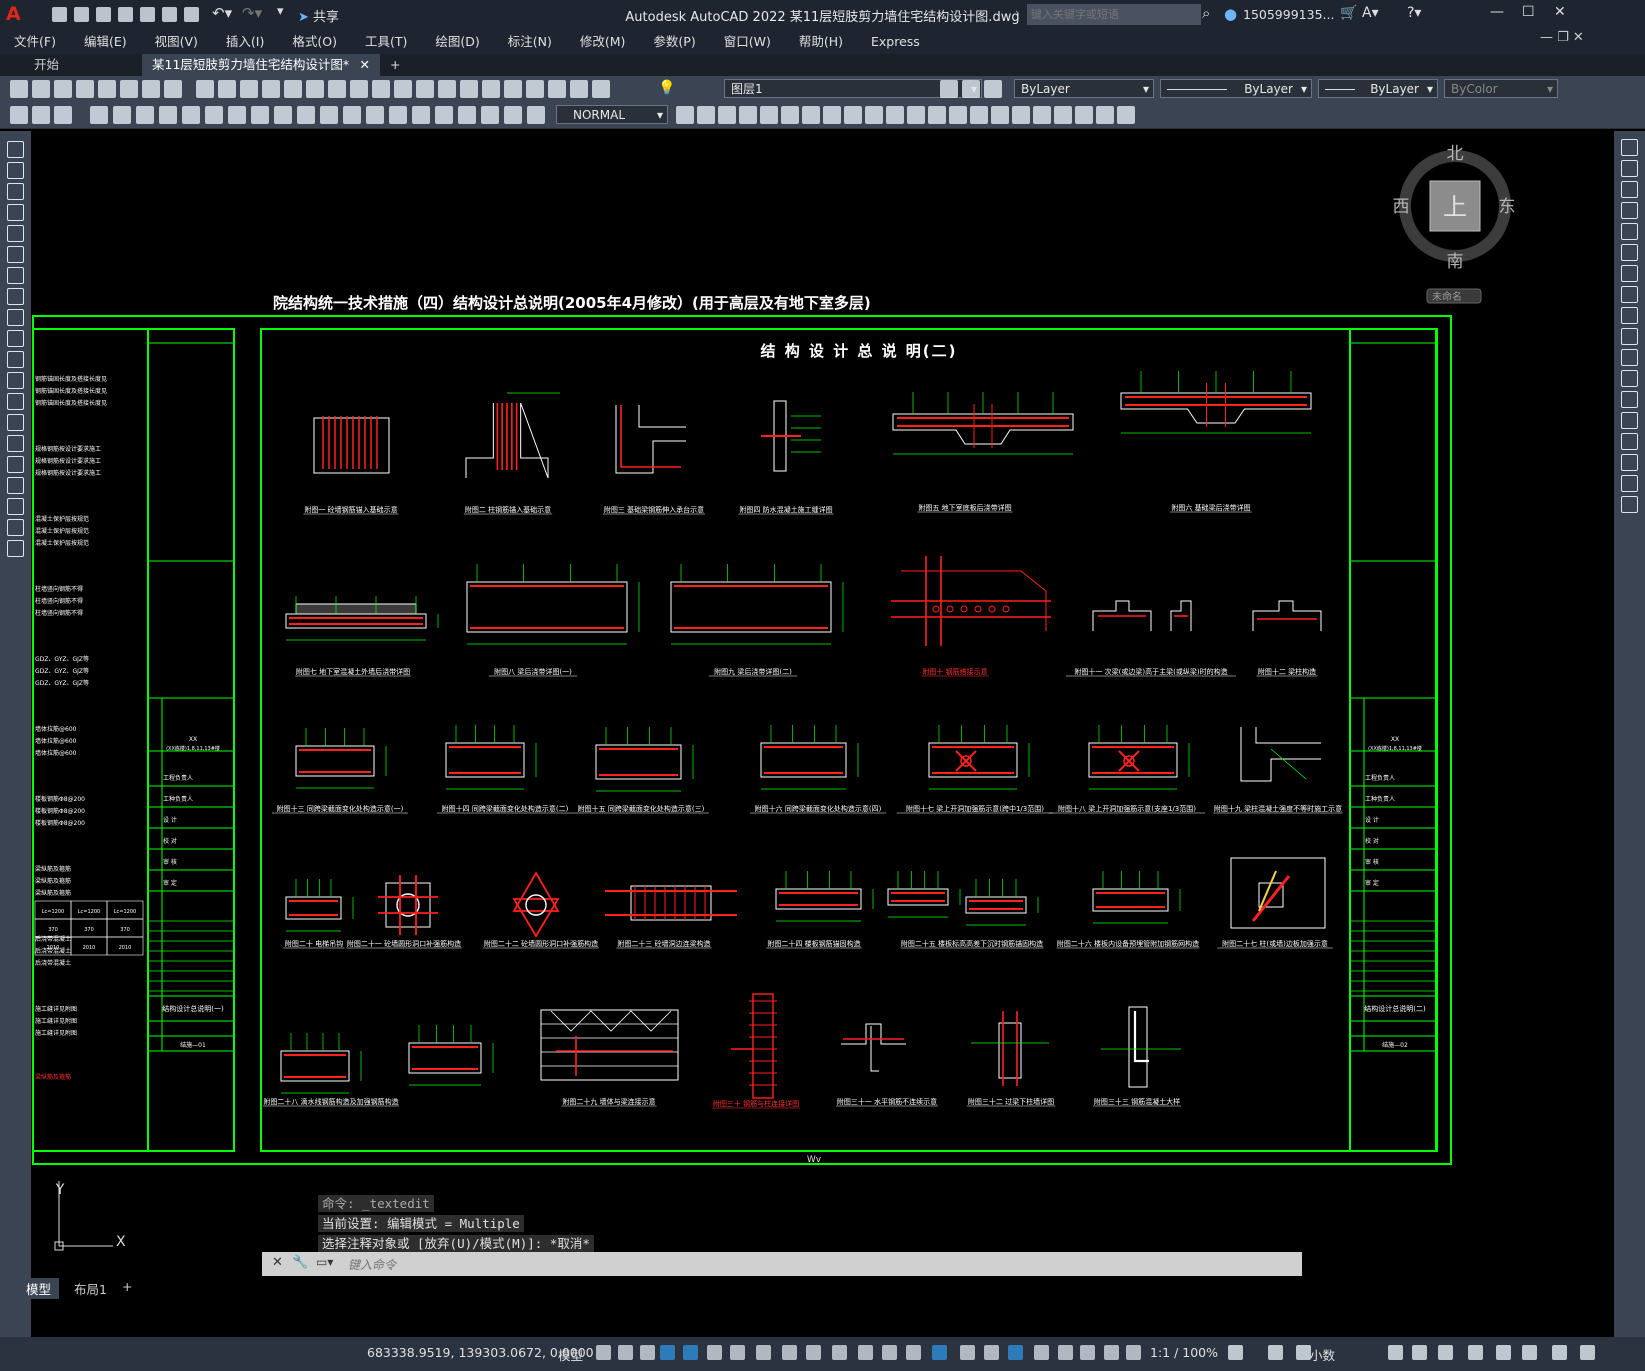  What do you see at coordinates (15, 191) in the screenshot?
I see `draw-tool-3-icon` at bounding box center [15, 191].